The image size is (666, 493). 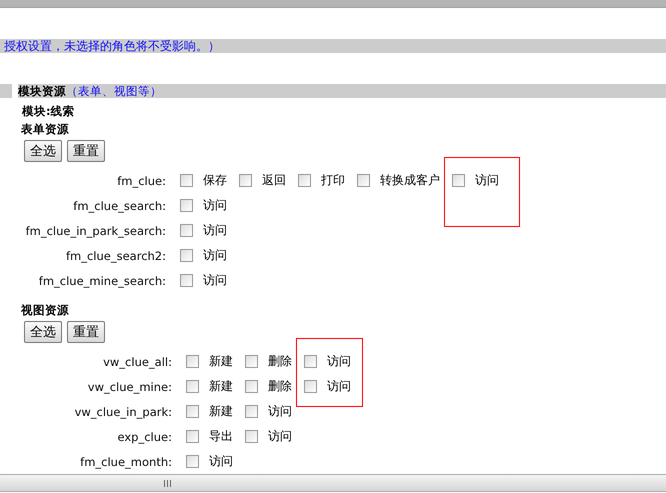 What do you see at coordinates (42, 91) in the screenshot?
I see `section-title: 模块资源` at bounding box center [42, 91].